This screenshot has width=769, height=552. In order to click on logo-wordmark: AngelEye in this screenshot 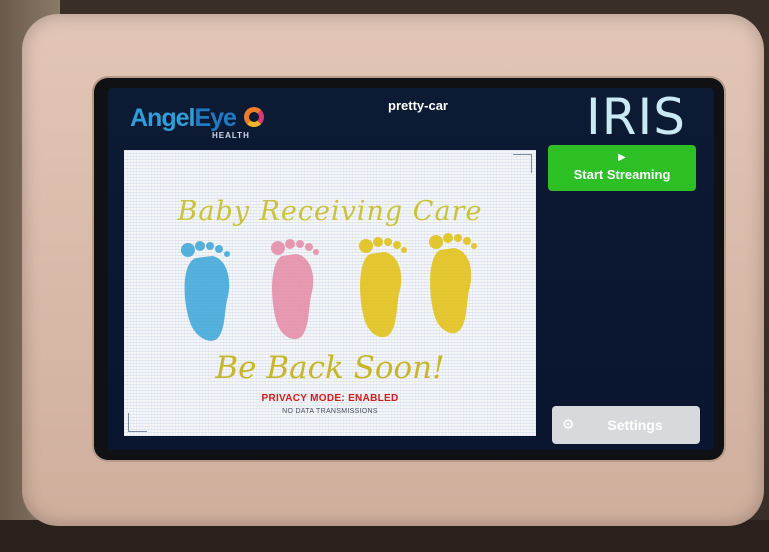, I will do `click(183, 118)`.